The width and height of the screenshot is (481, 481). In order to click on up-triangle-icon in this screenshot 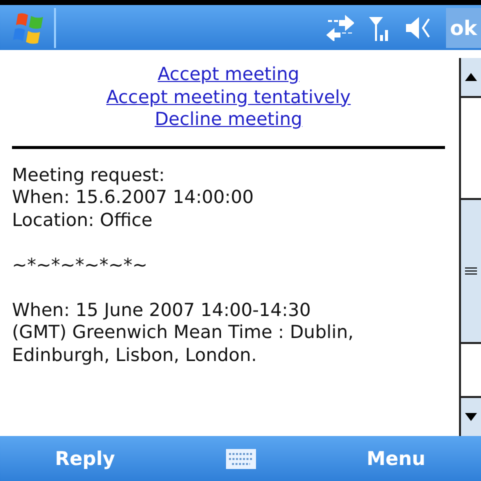, I will do `click(471, 77)`.